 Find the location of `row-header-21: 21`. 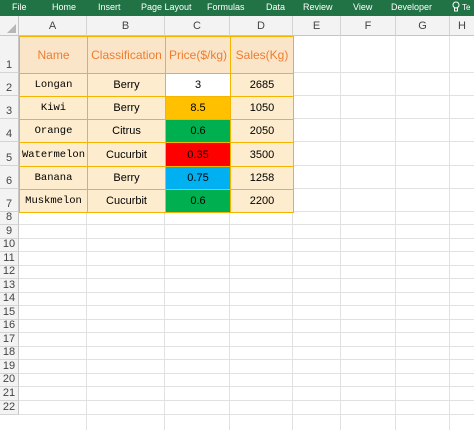

row-header-21: 21 is located at coordinates (9, 394).